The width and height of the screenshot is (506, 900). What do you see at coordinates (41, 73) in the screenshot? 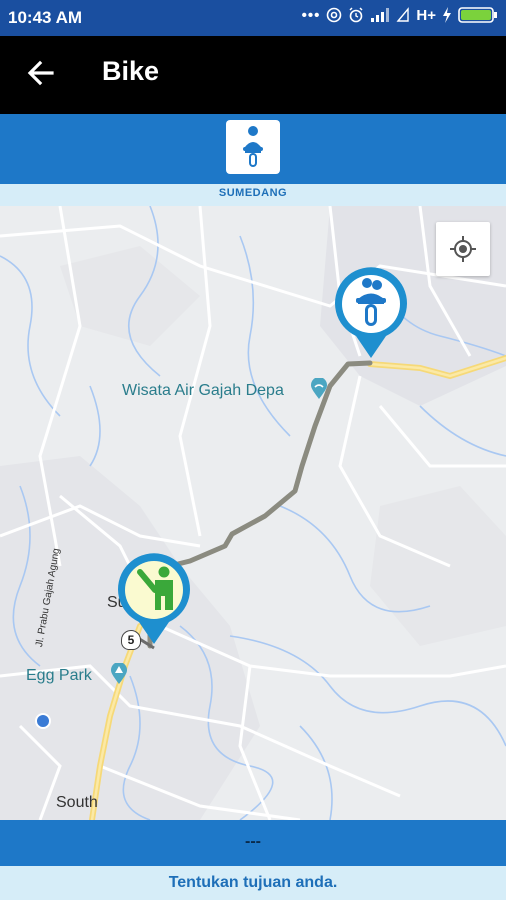
I see `arrow-left-icon` at bounding box center [41, 73].